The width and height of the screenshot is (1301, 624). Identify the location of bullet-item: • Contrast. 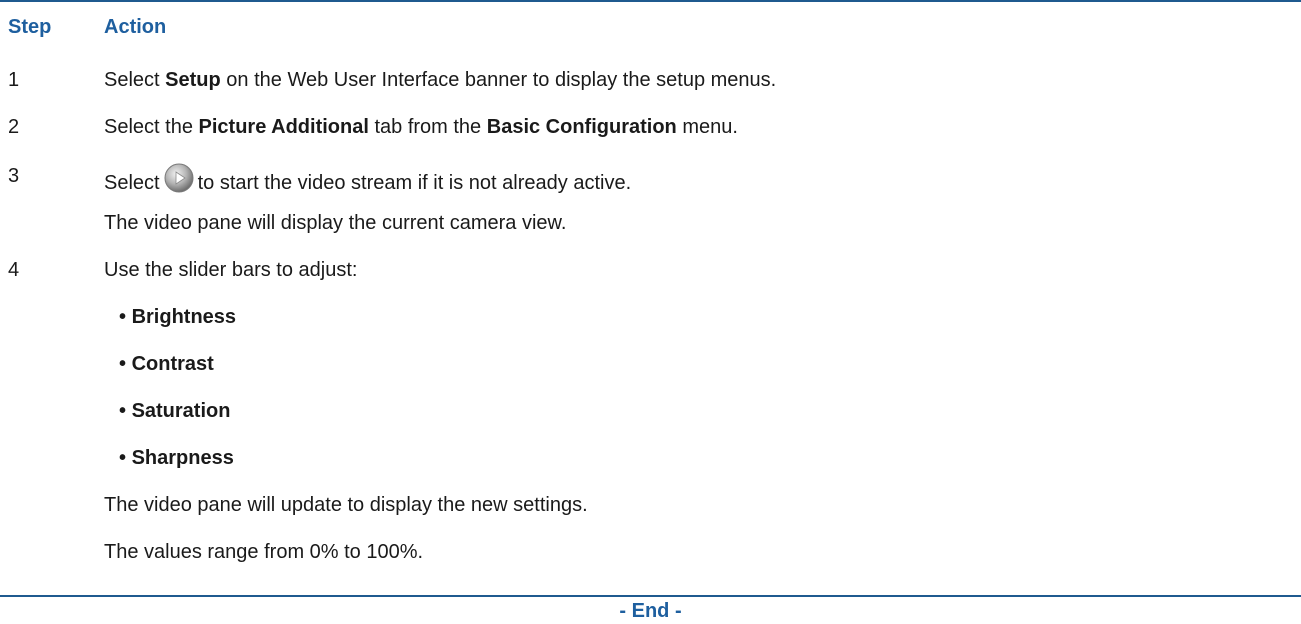
(166, 364).